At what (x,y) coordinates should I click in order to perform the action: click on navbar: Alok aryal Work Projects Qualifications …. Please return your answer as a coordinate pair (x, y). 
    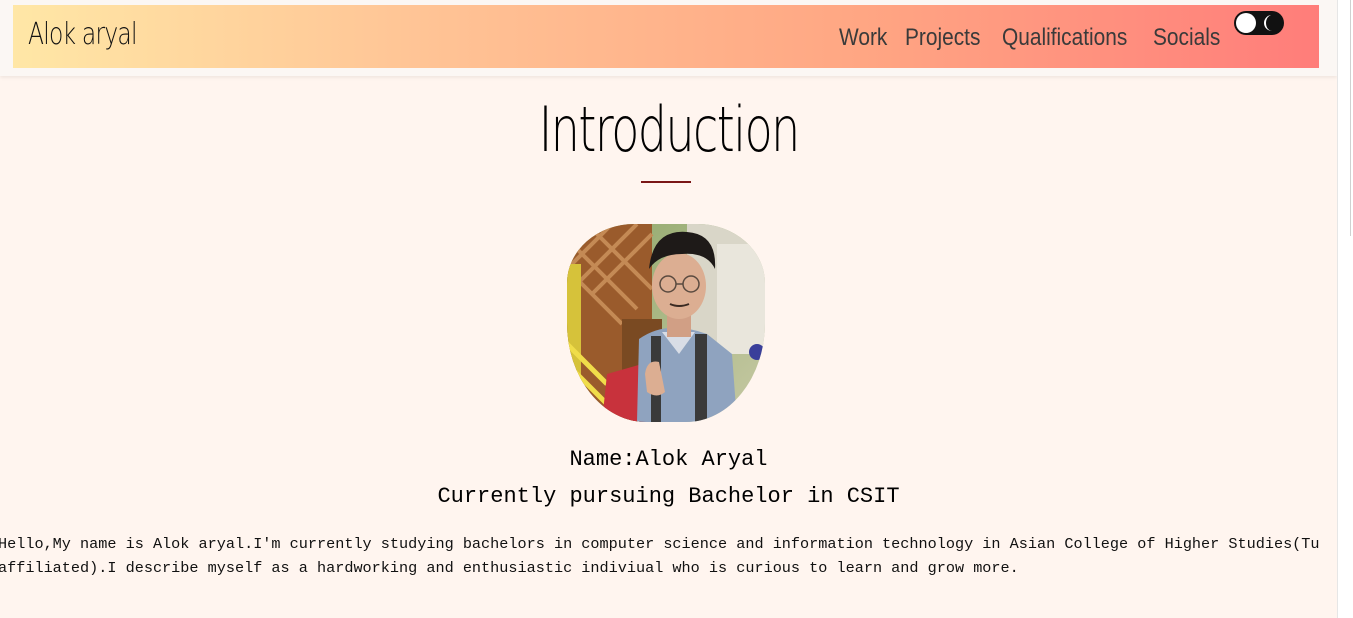
    Looking at the image, I should click on (666, 36).